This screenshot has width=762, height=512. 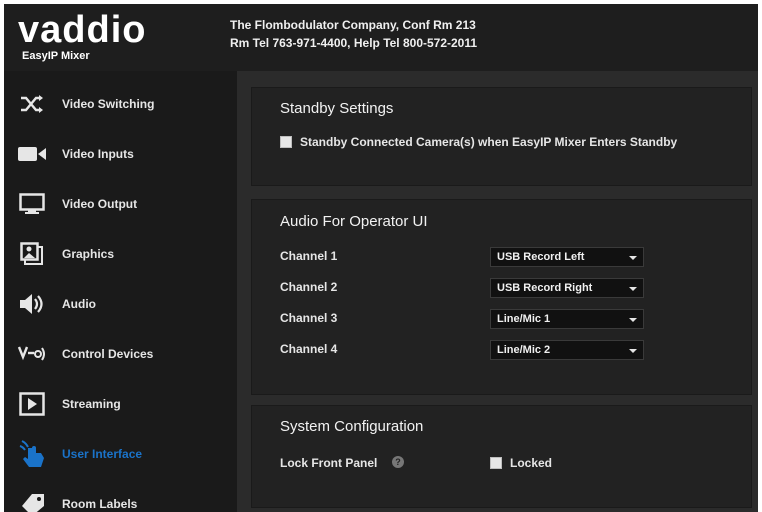 I want to click on control-devices-icon, so click(x=32, y=354).